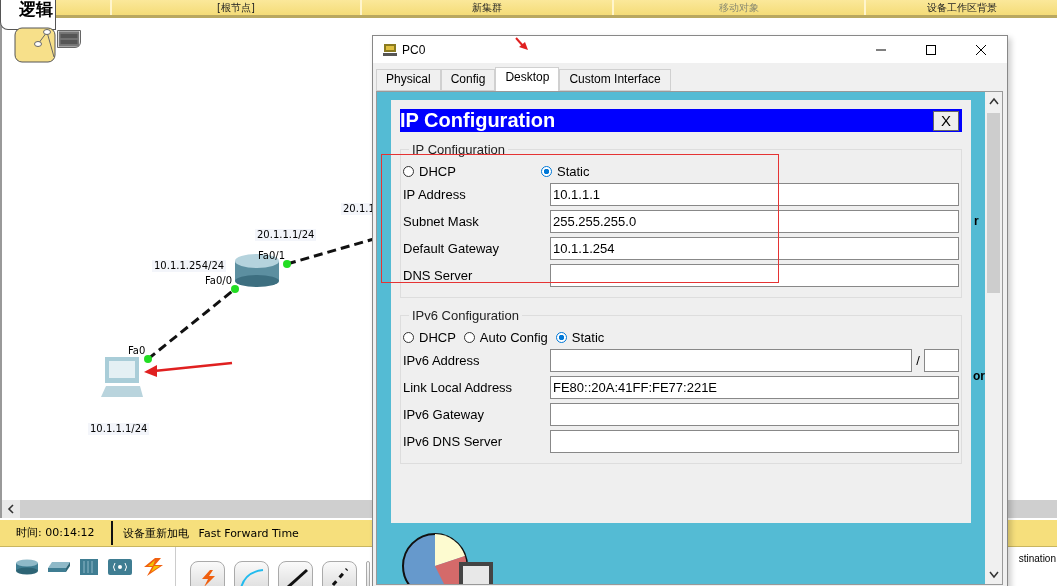 The width and height of the screenshot is (1057, 586). I want to click on input-field: 255.255.255.0, so click(754, 221).